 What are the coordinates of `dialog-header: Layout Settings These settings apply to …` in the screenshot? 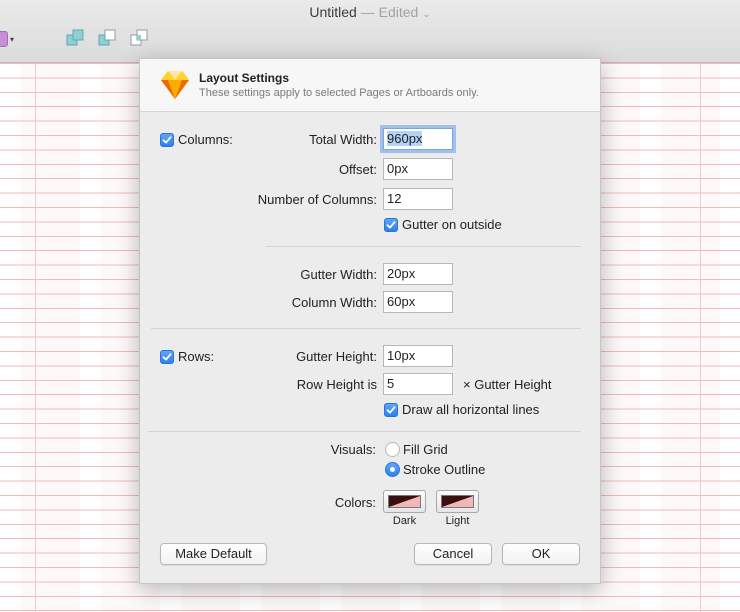 It's located at (370, 85).